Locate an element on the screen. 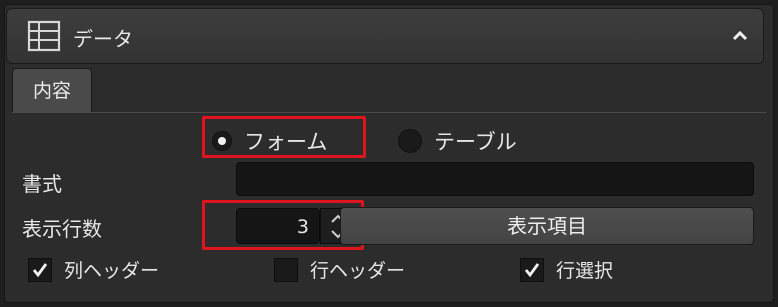 The height and width of the screenshot is (307, 778). checkbox-row-header-label: 行ヘッダー is located at coordinates (358, 271).